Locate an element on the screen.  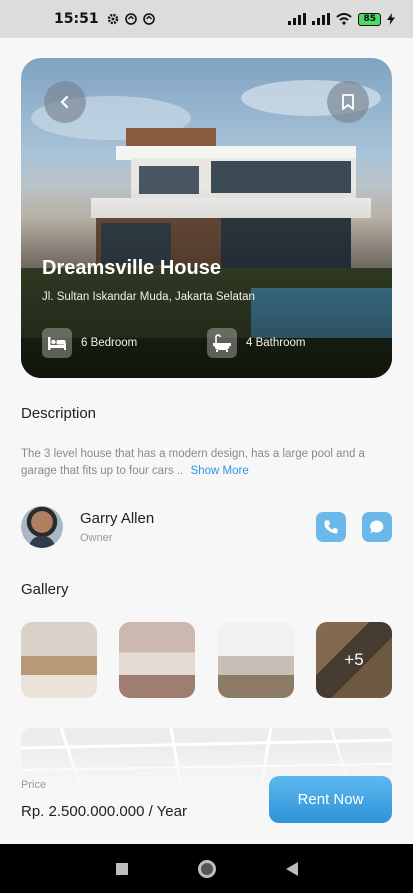
signal-4g-icon is located at coordinates (321, 19).